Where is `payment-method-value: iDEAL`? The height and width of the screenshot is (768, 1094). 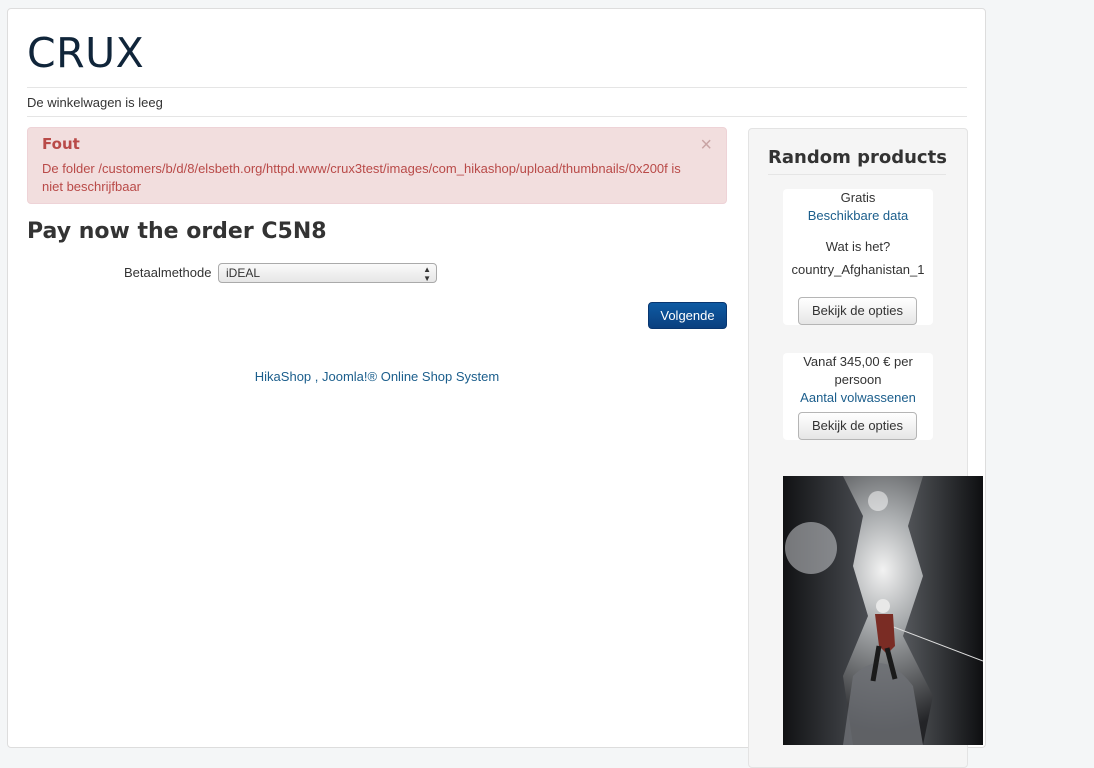
payment-method-value: iDEAL is located at coordinates (243, 273).